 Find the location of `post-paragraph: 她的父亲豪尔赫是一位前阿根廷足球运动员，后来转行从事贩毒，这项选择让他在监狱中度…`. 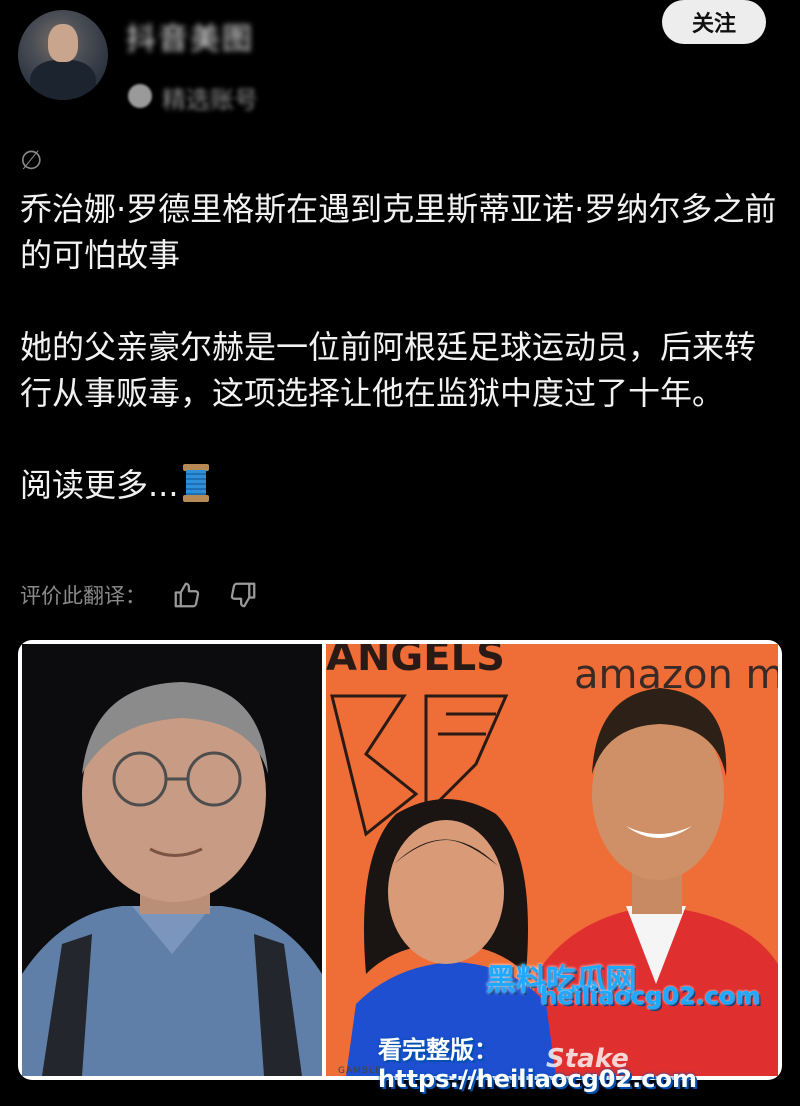

post-paragraph: 她的父亲豪尔赫是一位前阿根廷足球运动员，后来转行从事贩毒，这项选择让他在监狱中度… is located at coordinates (388, 370).